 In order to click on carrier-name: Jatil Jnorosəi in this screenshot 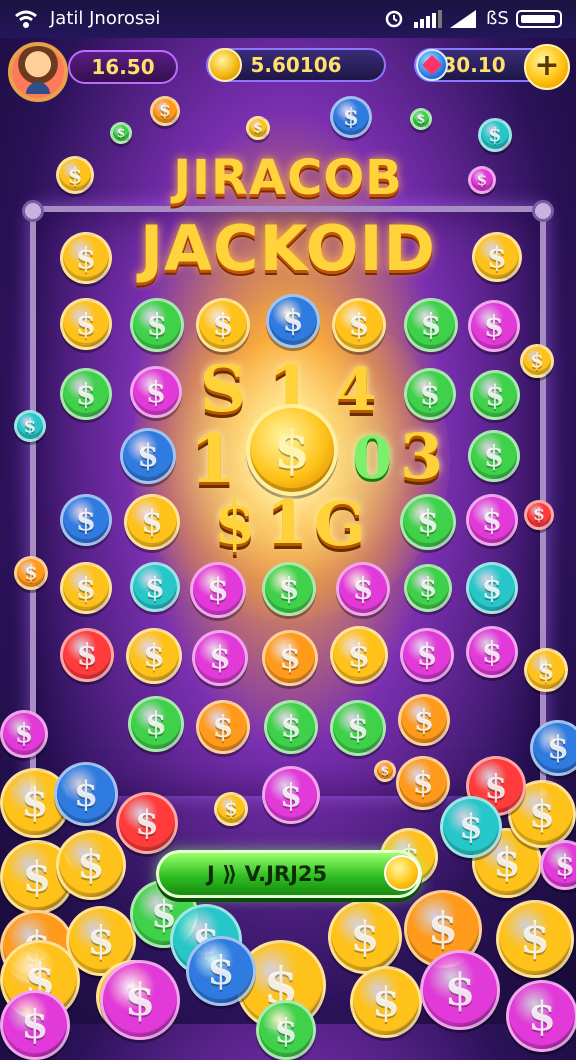, I will do `click(105, 18)`.